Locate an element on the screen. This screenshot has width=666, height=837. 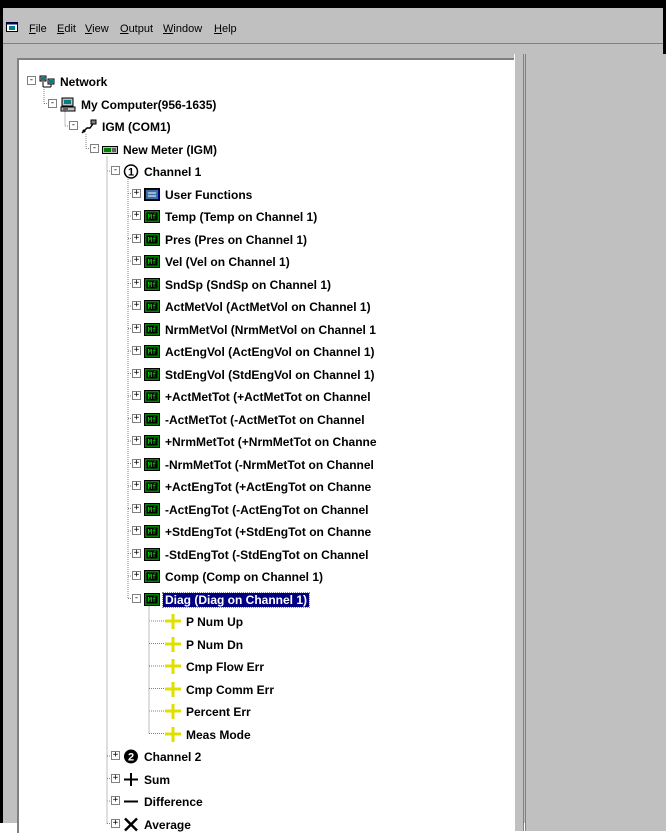
tree-node-label: Diag (Diag on Channel 1) is located at coordinates (236, 599).